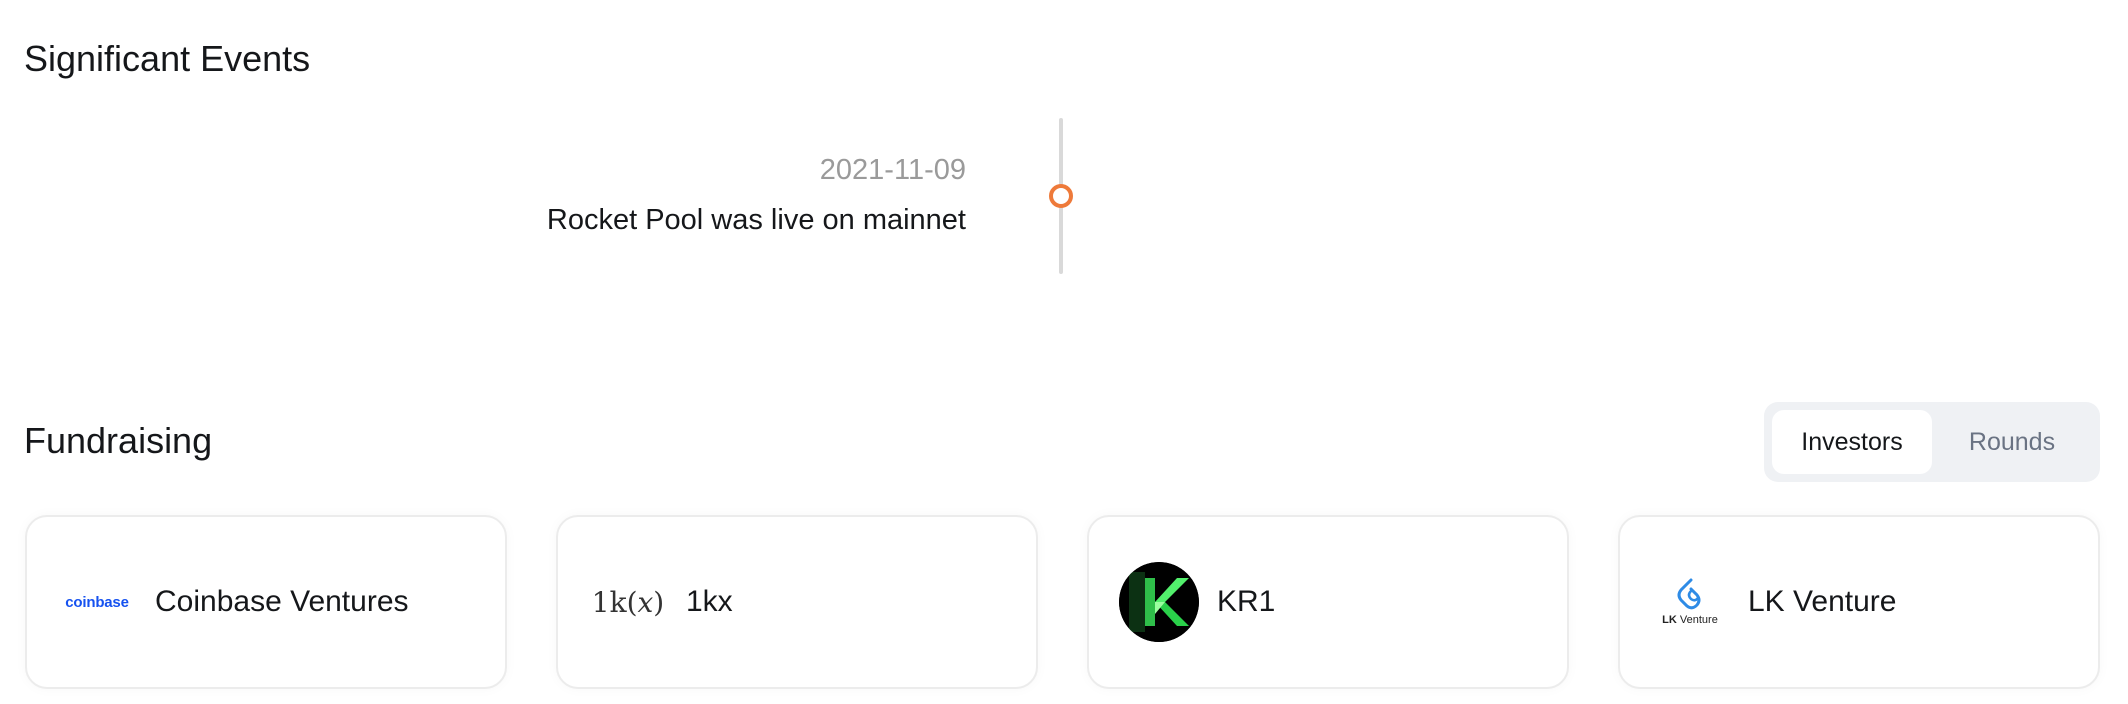 Image resolution: width=2128 pixels, height=704 pixels. Describe the element at coordinates (282, 601) in the screenshot. I see `investor-name: Coinbase Ventures` at that location.